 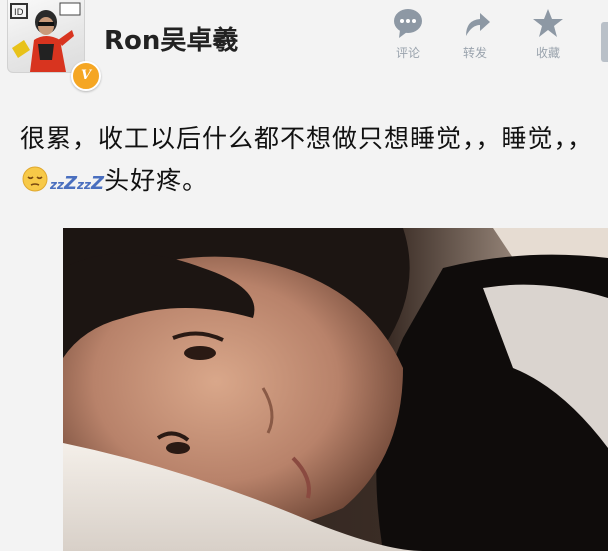 What do you see at coordinates (478, 24) in the screenshot?
I see `repost-icon` at bounding box center [478, 24].